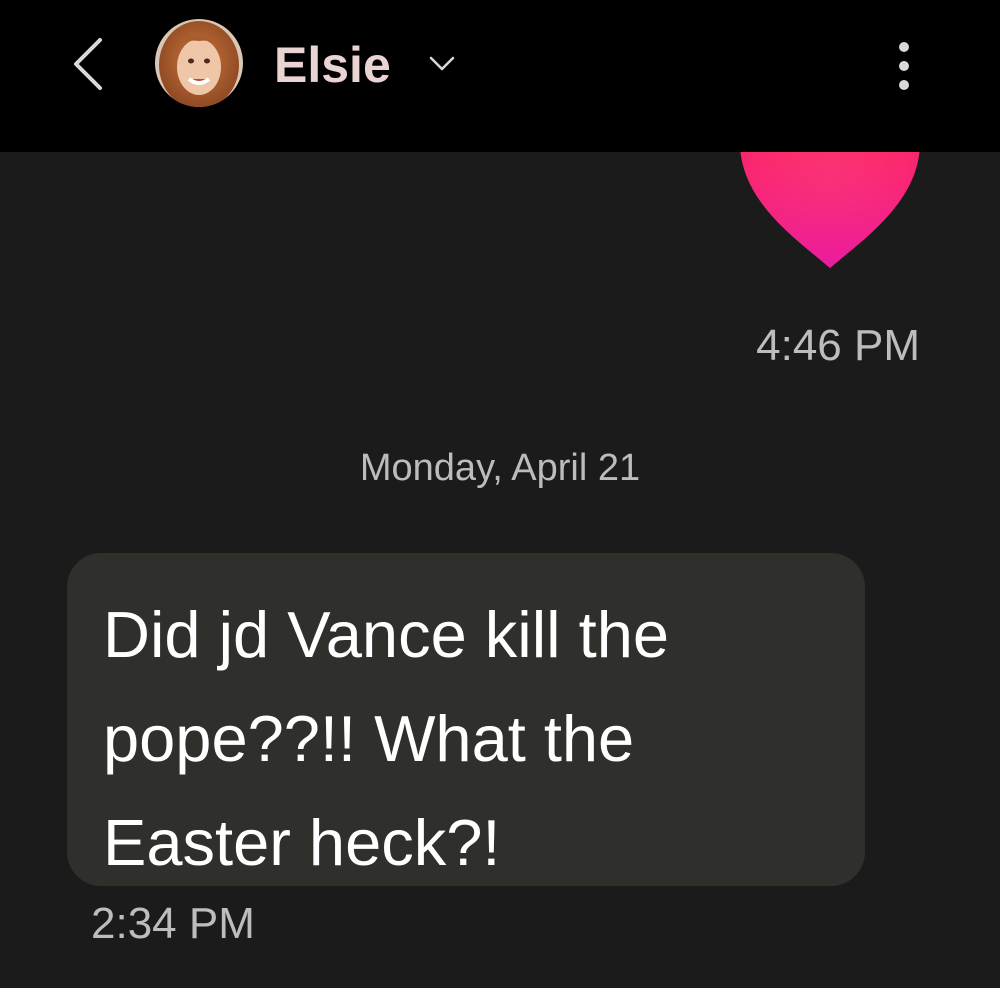 The height and width of the screenshot is (988, 1000). I want to click on date-divider: Monday, April 21, so click(500, 468).